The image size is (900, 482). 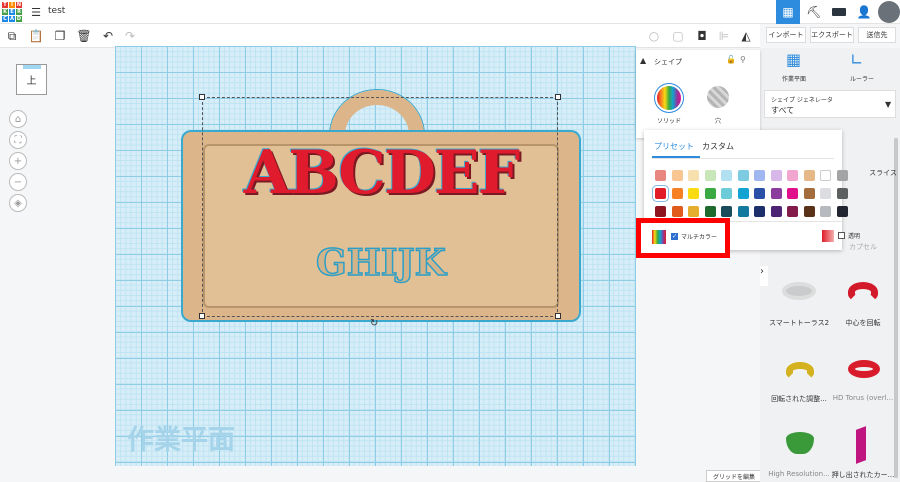 I want to click on shape-thumb-extruded, so click(x=861, y=445).